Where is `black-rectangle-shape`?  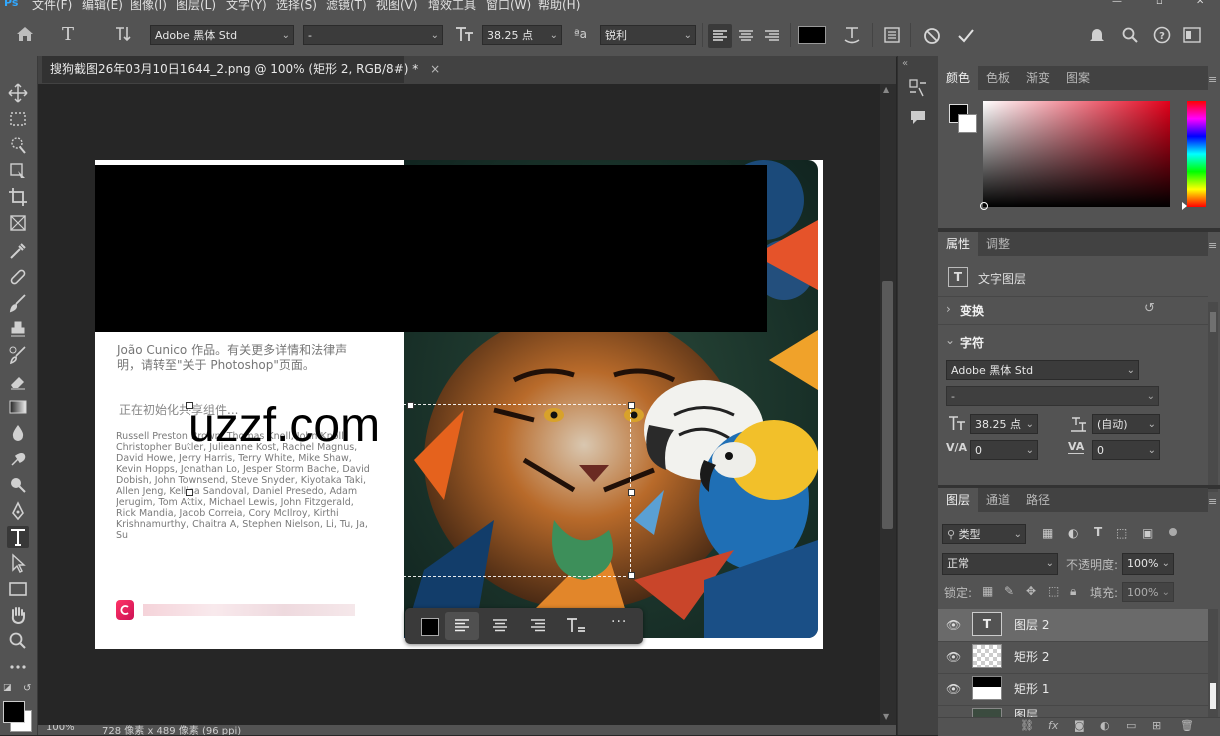 black-rectangle-shape is located at coordinates (431, 248).